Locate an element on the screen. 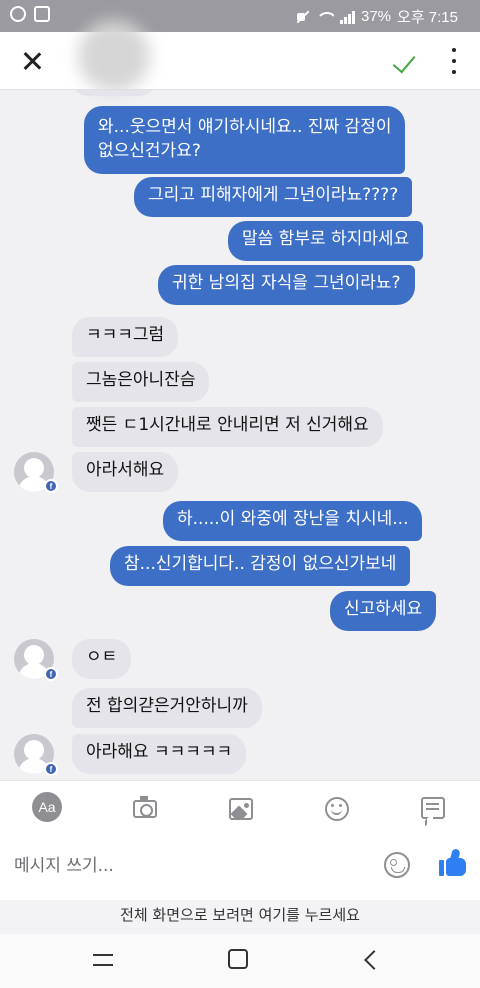  image-icon is located at coordinates (241, 809).